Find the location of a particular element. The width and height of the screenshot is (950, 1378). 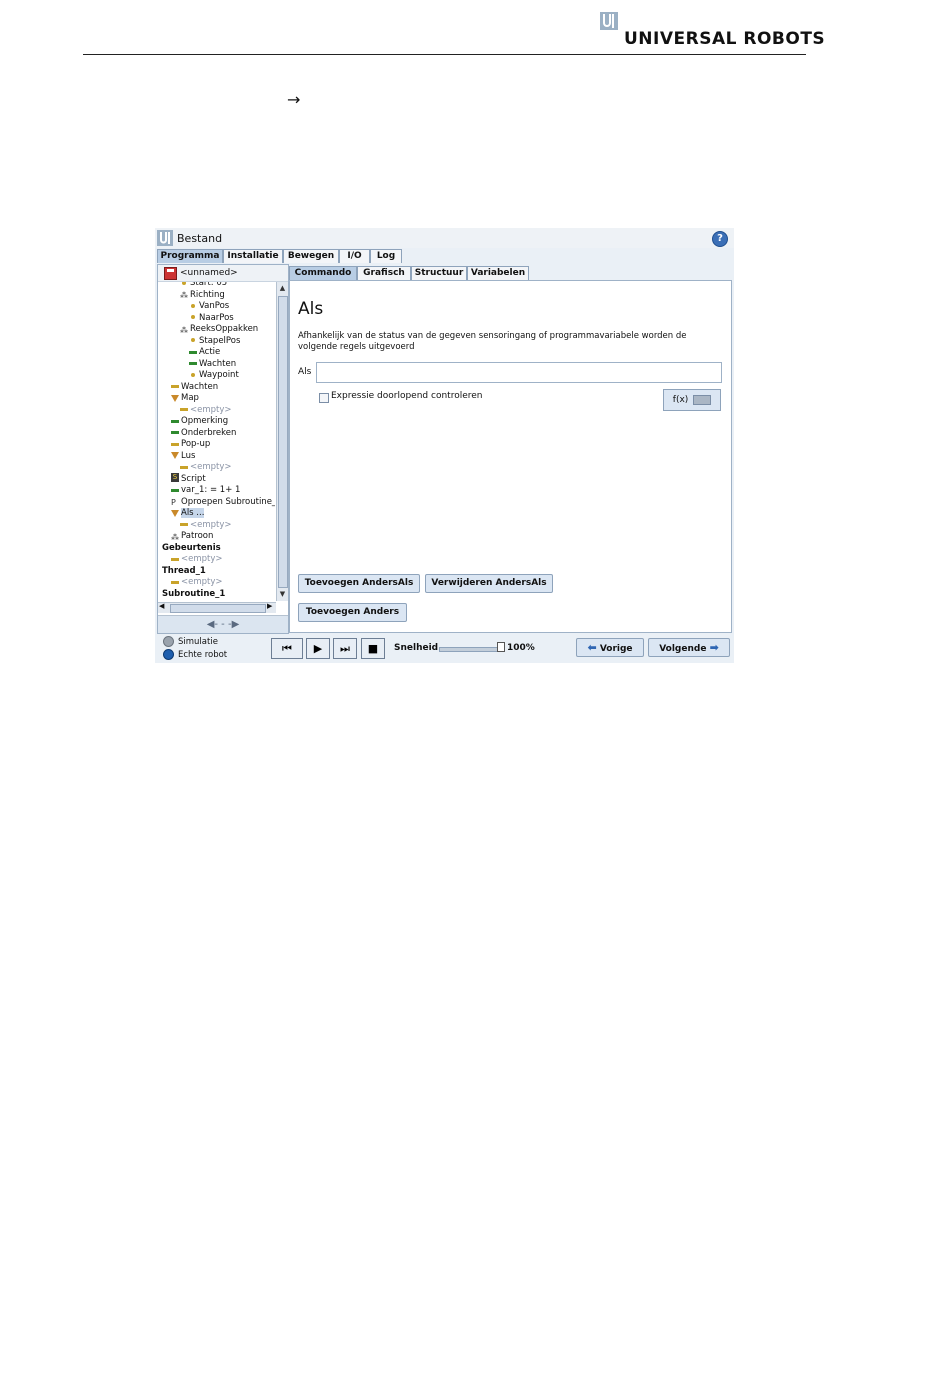

keyboard-icon is located at coordinates (702, 399).